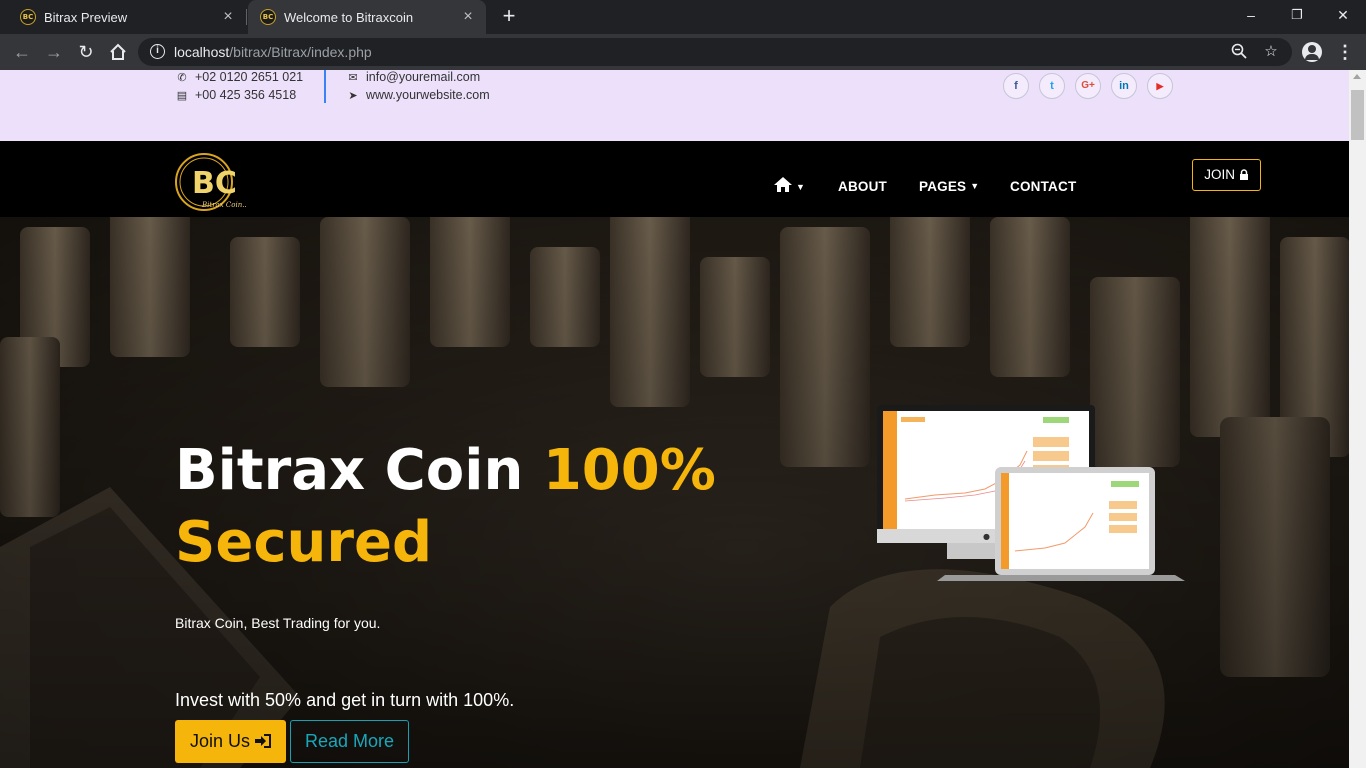 This screenshot has height=768, width=1366. I want to click on back-arrow-icon: ←, so click(22, 52).